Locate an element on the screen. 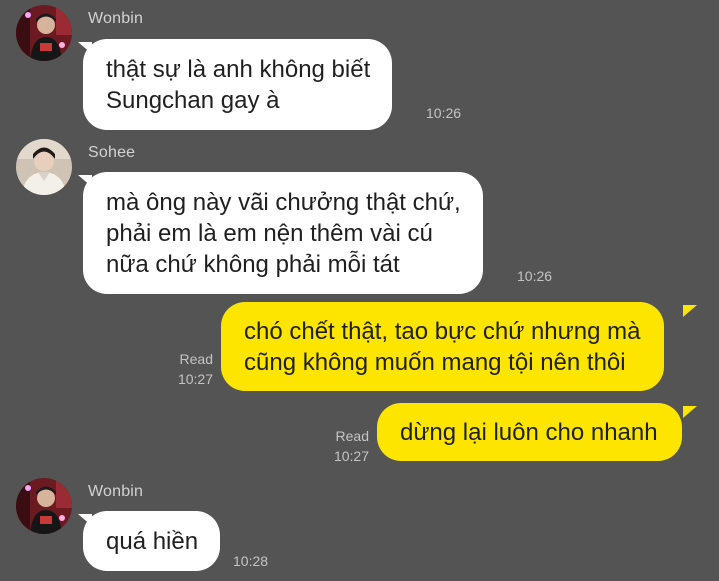 The width and height of the screenshot is (719, 581). message-bubble: dừng lại luôn cho nhanh is located at coordinates (529, 432).